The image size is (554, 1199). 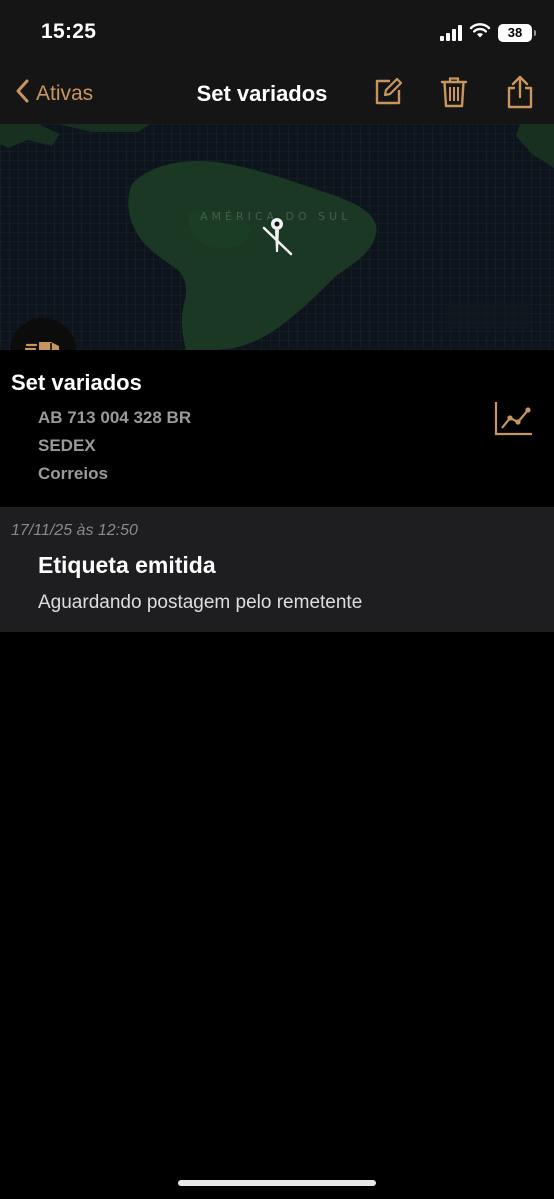 I want to click on event-description: Aguardando postagem pelo remetente, so click(x=200, y=602).